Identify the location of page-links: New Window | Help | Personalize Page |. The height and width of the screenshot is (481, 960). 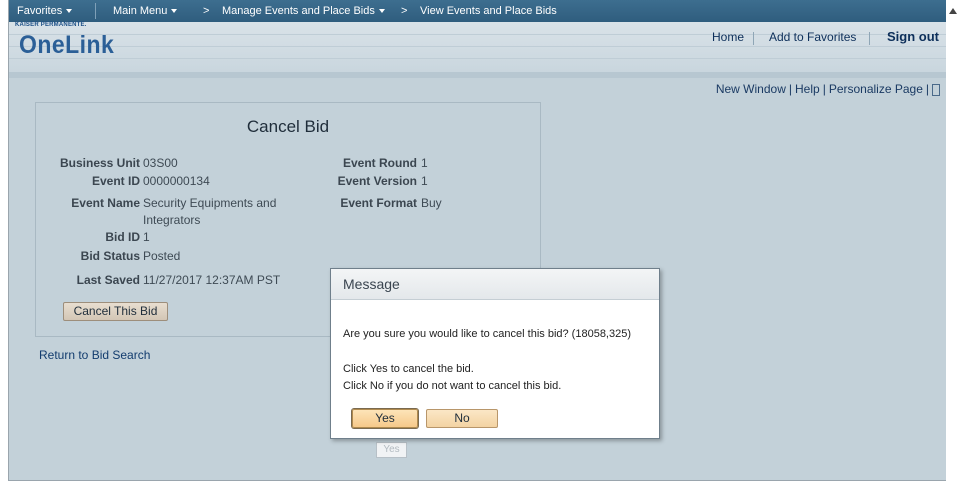
(828, 89).